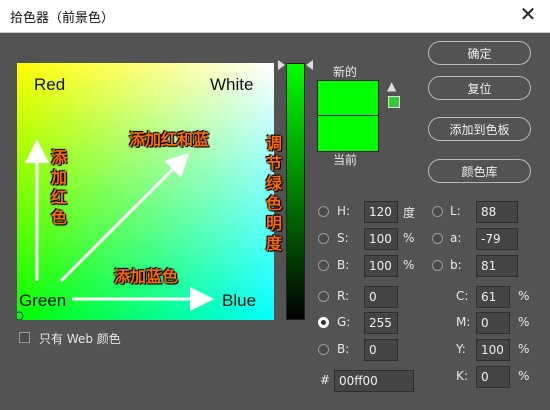  I want to click on k-label: K:, so click(462, 376).